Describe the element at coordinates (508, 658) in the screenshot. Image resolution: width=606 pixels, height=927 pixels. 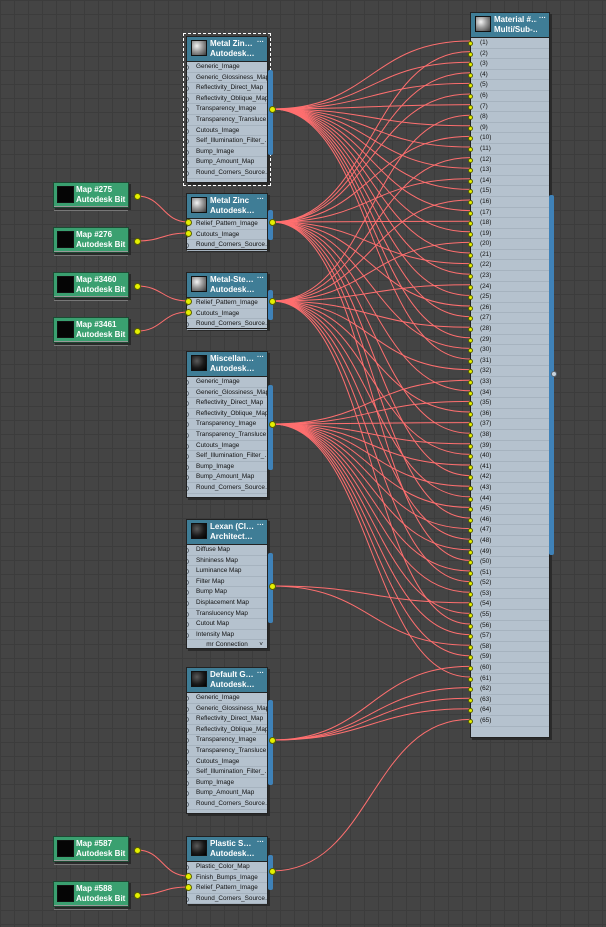
I see `sub-material-slot: (59)` at that location.